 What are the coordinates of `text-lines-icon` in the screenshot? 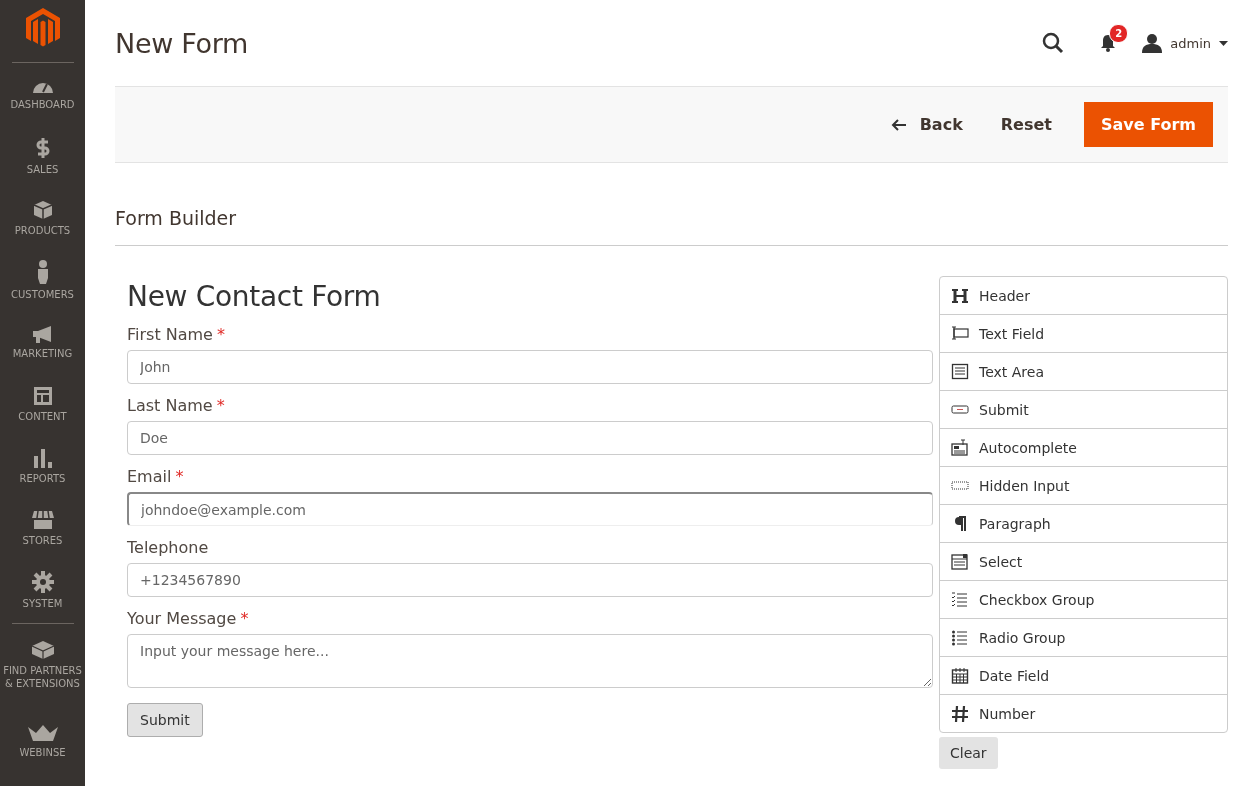 It's located at (960, 371).